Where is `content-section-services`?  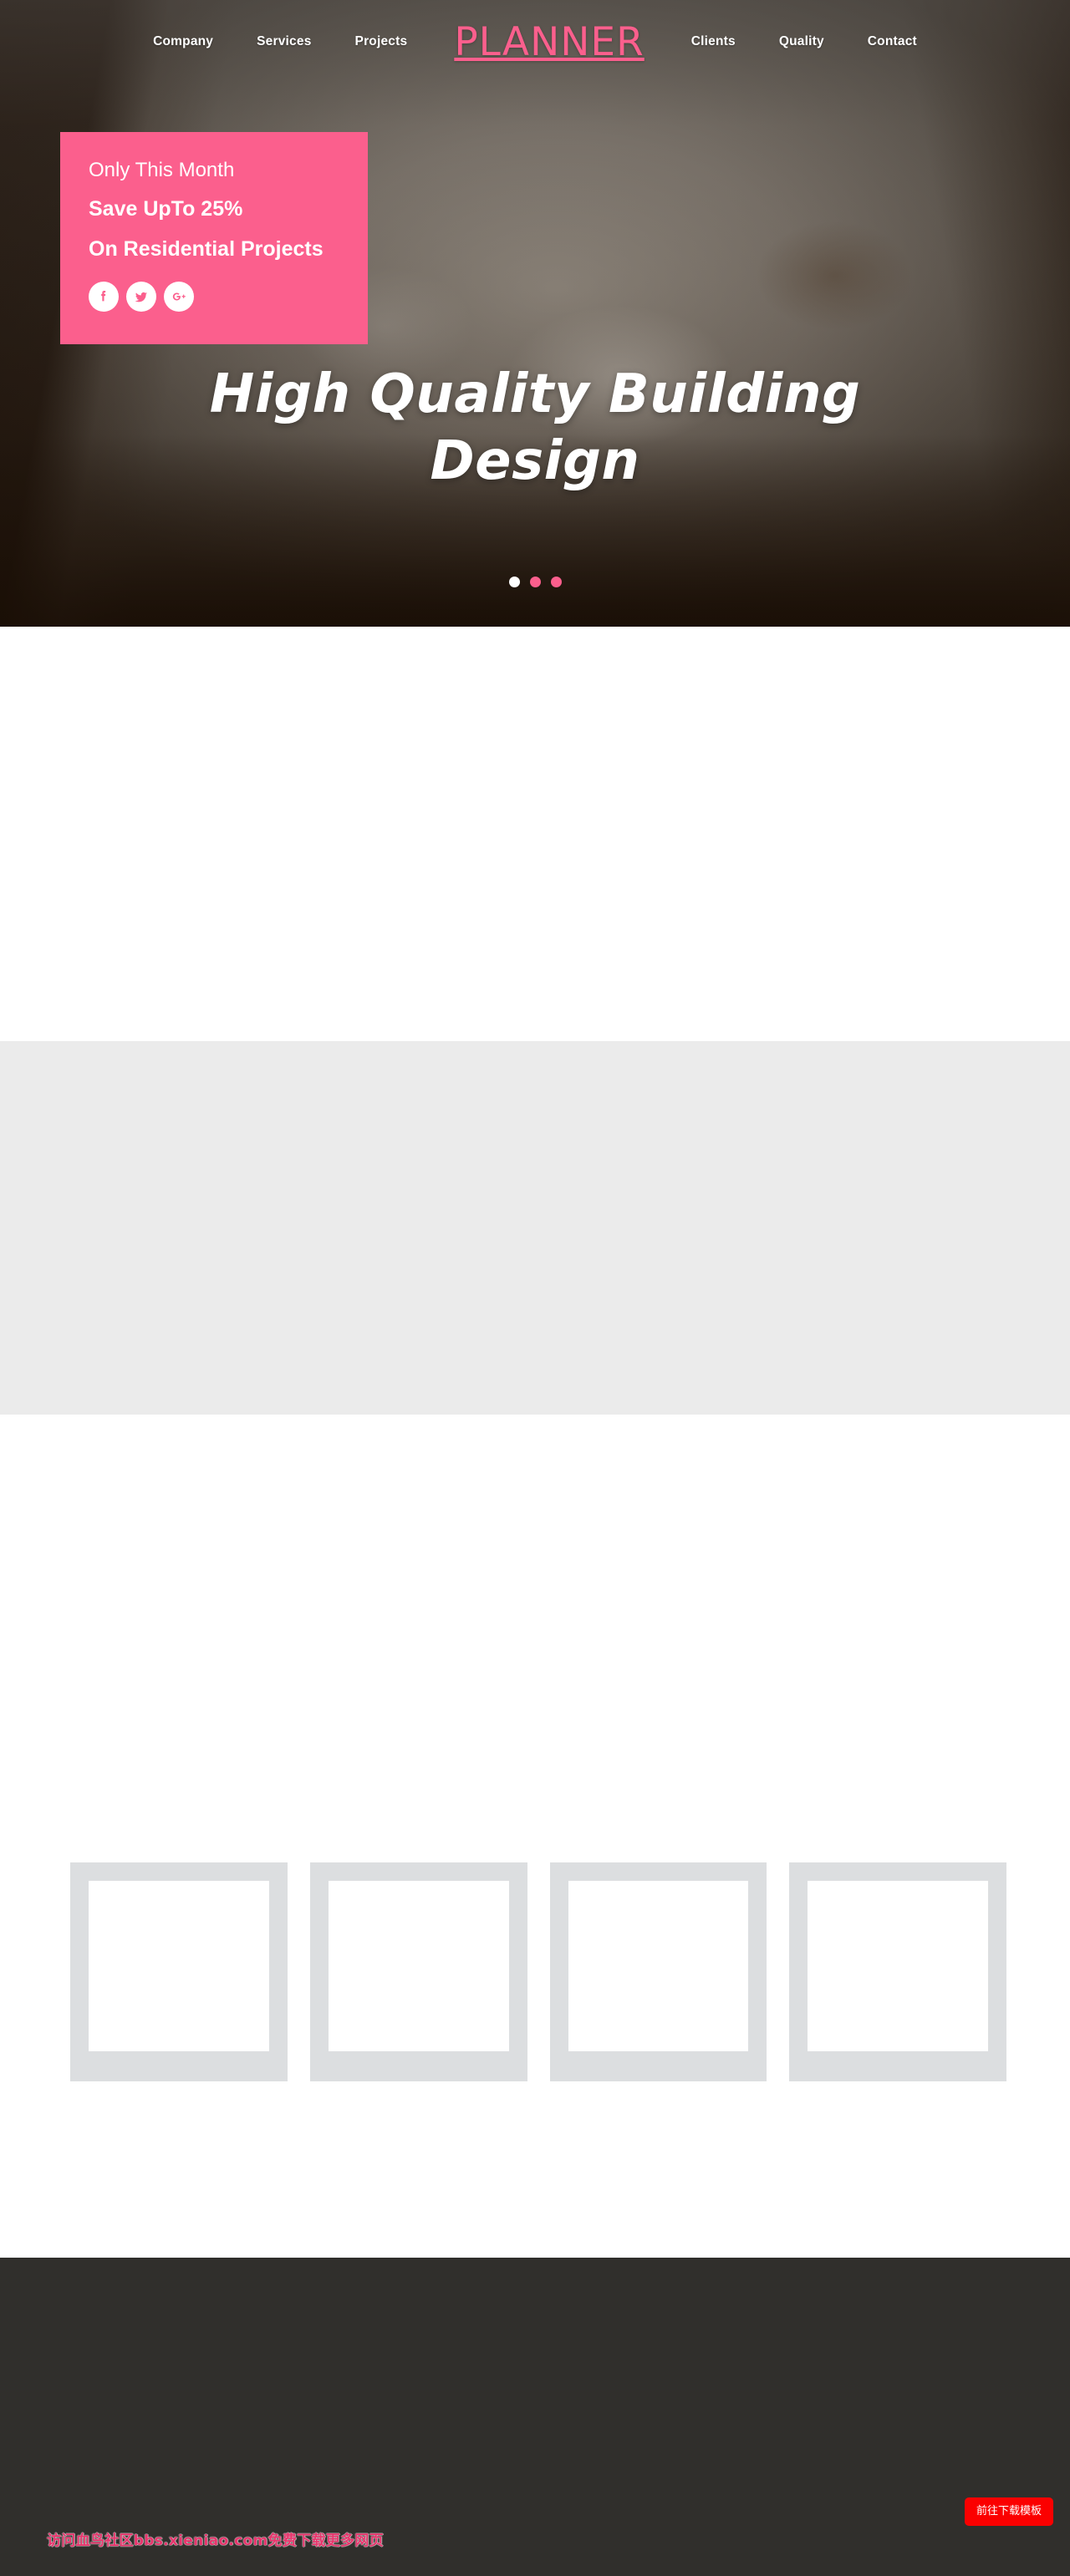
content-section-services is located at coordinates (535, 1228).